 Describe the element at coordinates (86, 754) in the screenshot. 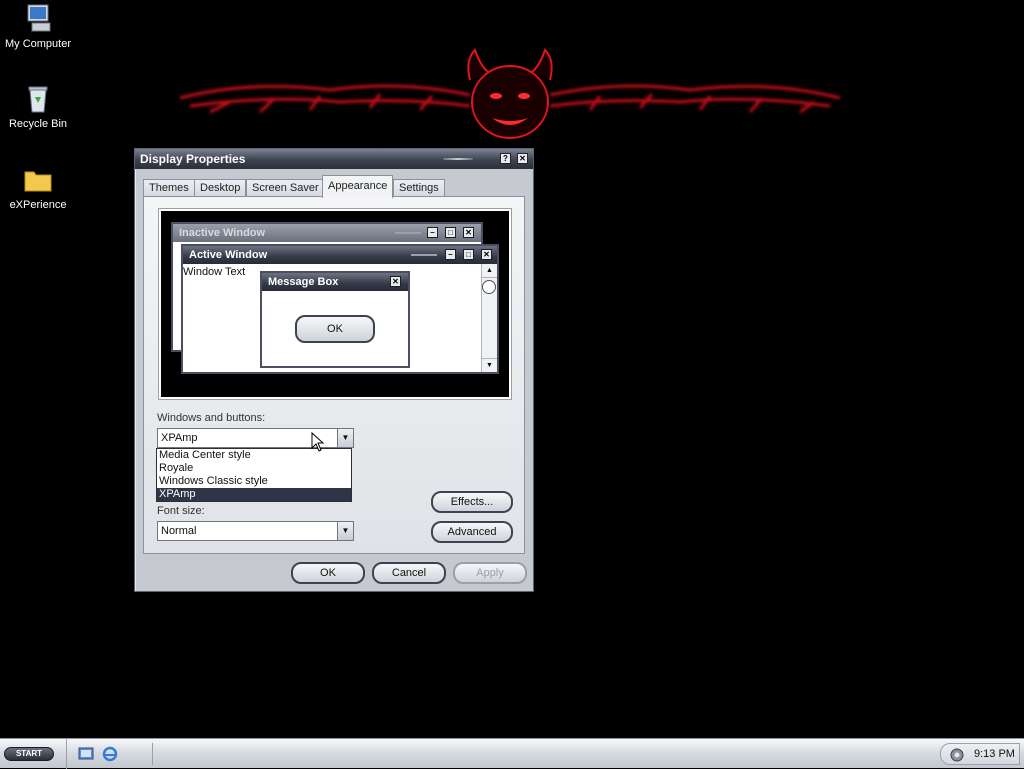

I see `show-desktop-icon` at that location.